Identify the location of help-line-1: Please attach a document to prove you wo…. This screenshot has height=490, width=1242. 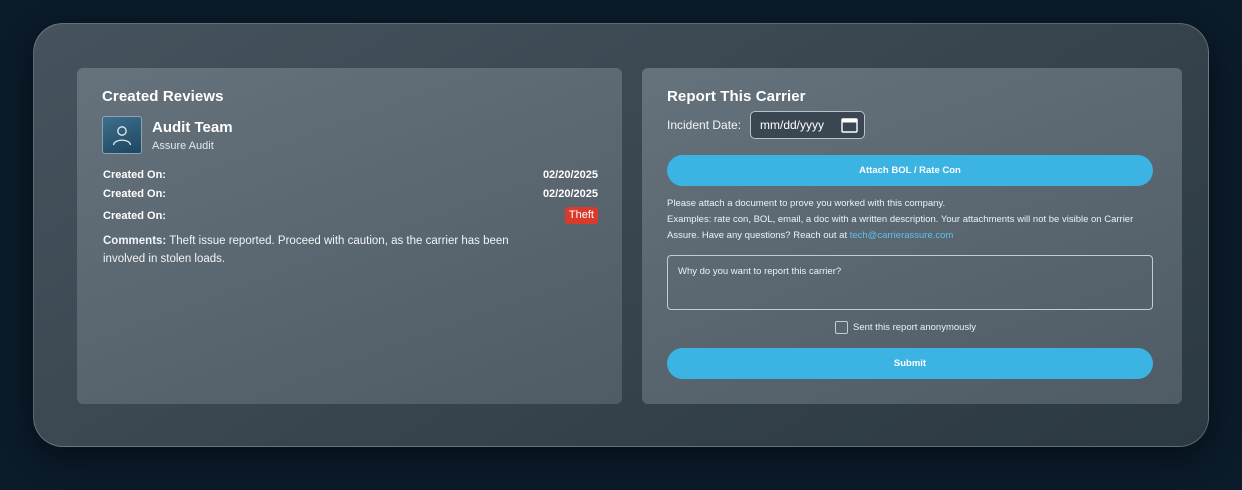
(806, 203).